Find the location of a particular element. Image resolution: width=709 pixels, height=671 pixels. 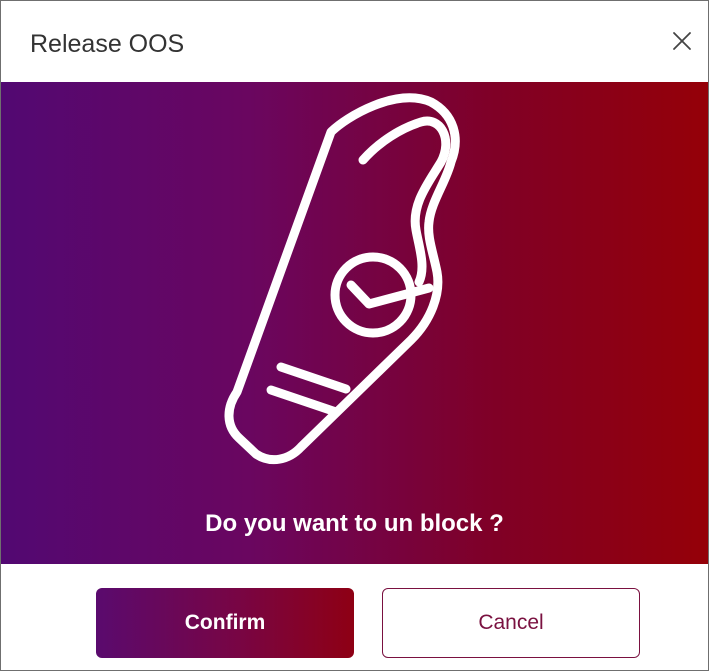

unblock-question: Do you want to un block ? is located at coordinates (354, 523).